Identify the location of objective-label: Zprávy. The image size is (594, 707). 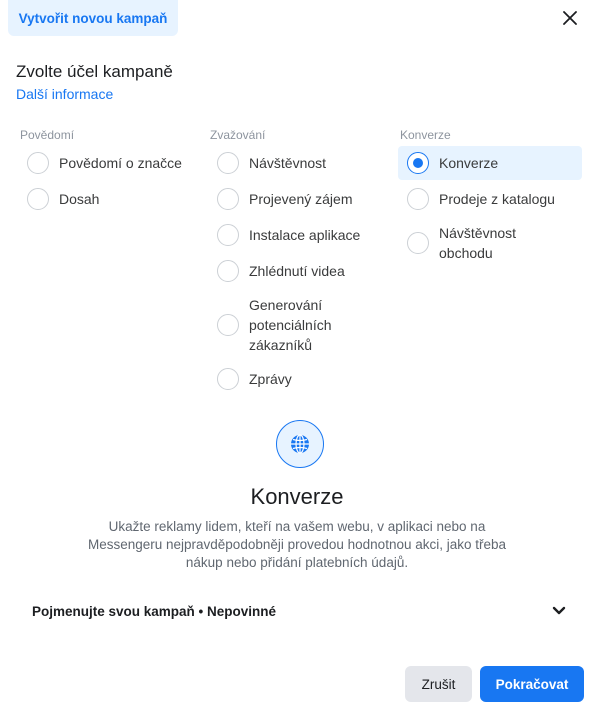
(270, 379).